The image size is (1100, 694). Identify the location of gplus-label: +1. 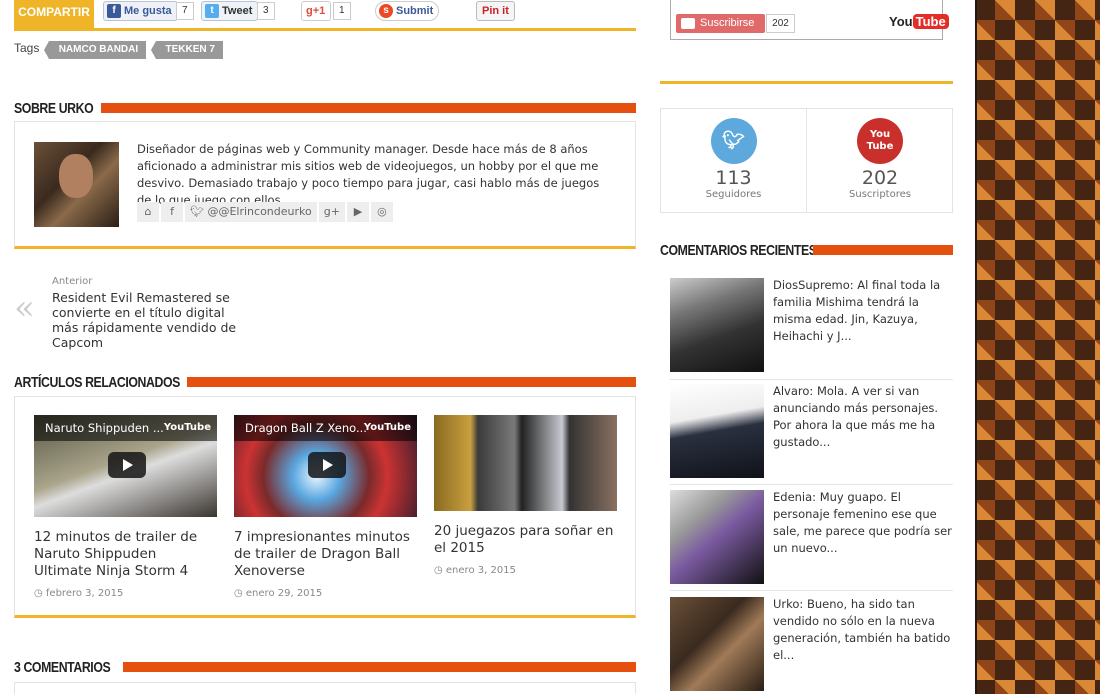
(319, 11).